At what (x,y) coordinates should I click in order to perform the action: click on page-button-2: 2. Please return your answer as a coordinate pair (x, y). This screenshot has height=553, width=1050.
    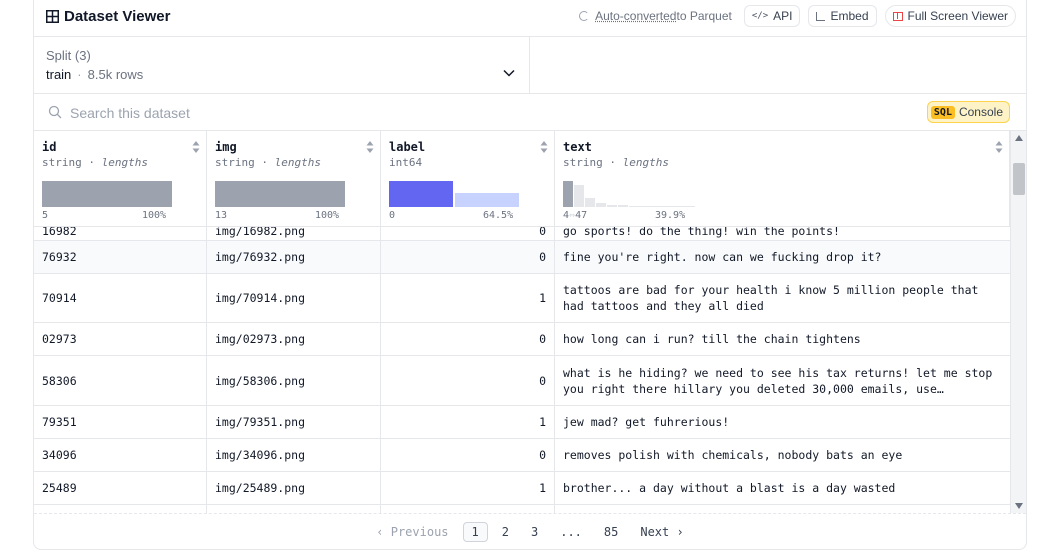
    Looking at the image, I should click on (505, 532).